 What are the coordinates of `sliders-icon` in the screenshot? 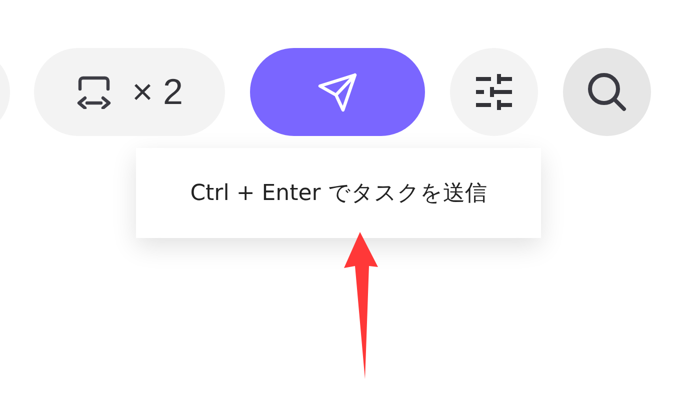 It's located at (494, 92).